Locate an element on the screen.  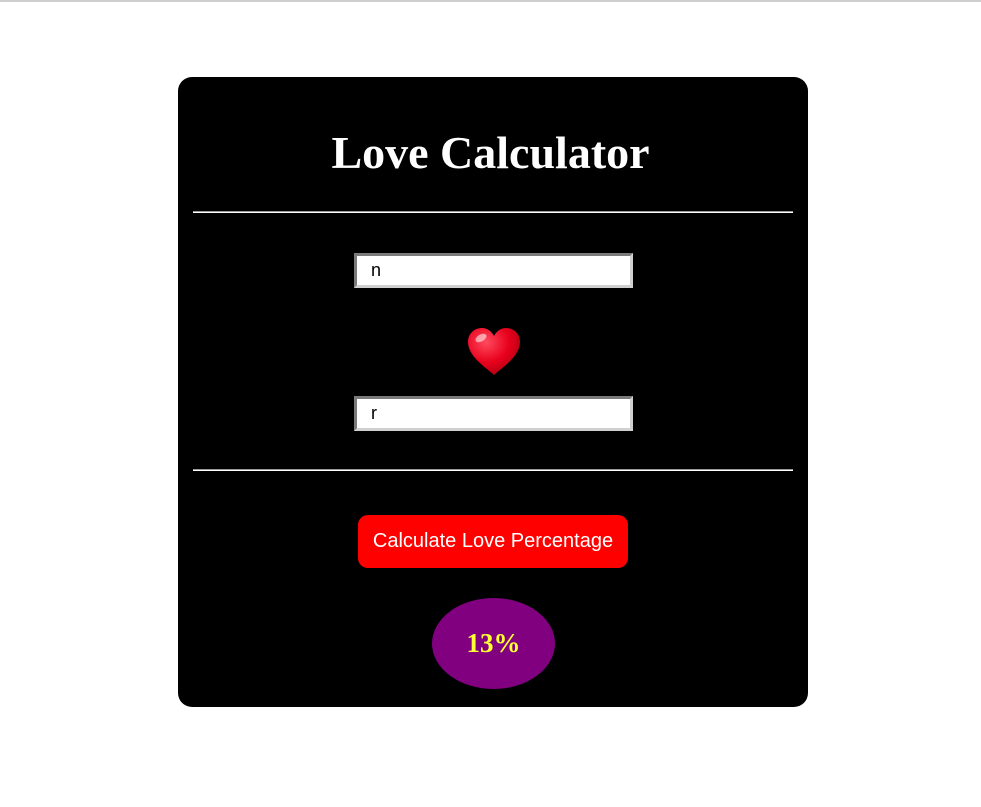
result-badge: 13% is located at coordinates (493, 643).